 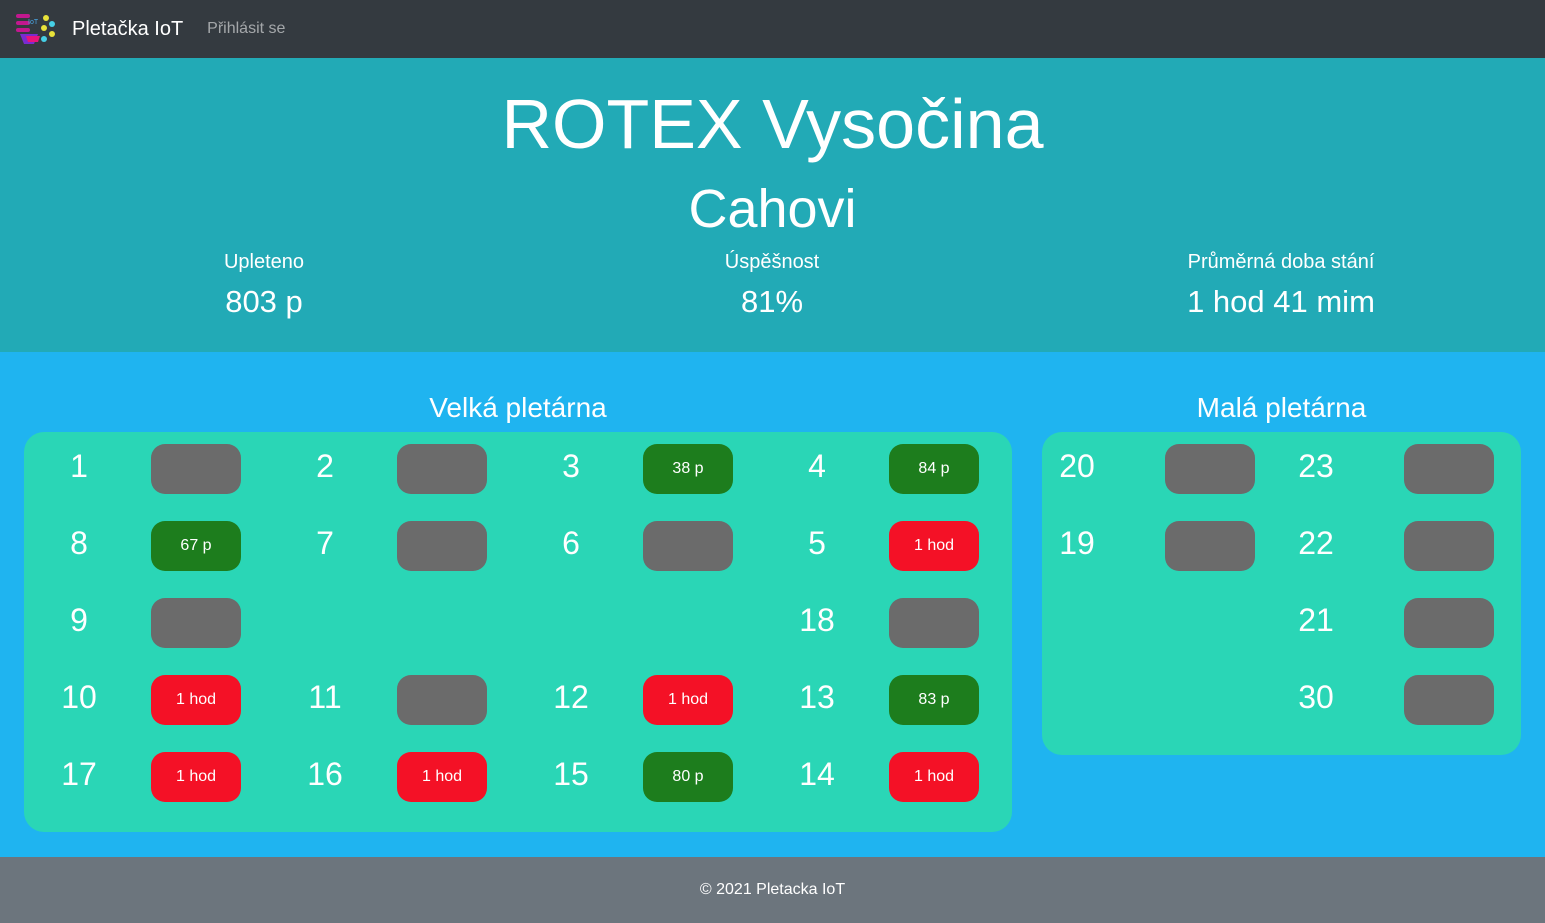 I want to click on hall-small: 20 23 19 22 21 30, so click(x=1281, y=593).